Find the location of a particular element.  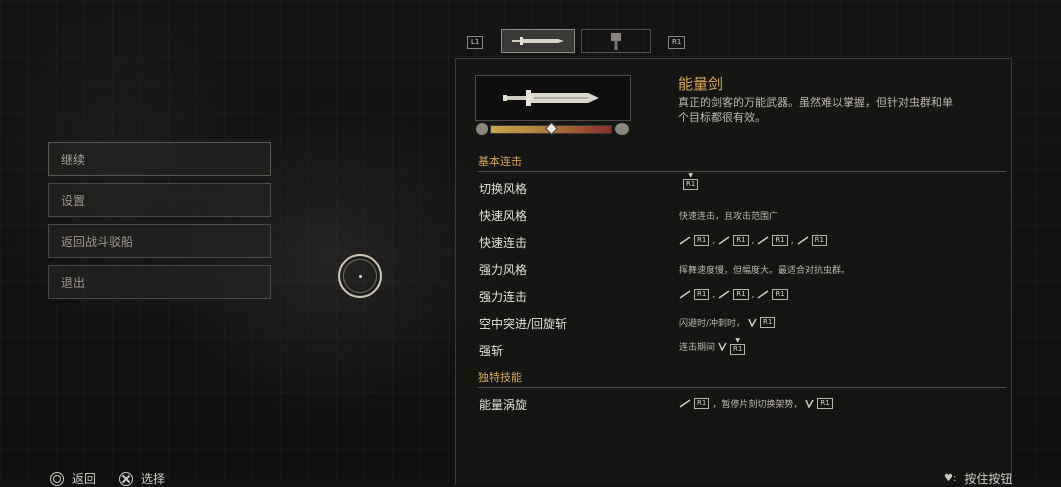

swarm-icon is located at coordinates (622, 129).